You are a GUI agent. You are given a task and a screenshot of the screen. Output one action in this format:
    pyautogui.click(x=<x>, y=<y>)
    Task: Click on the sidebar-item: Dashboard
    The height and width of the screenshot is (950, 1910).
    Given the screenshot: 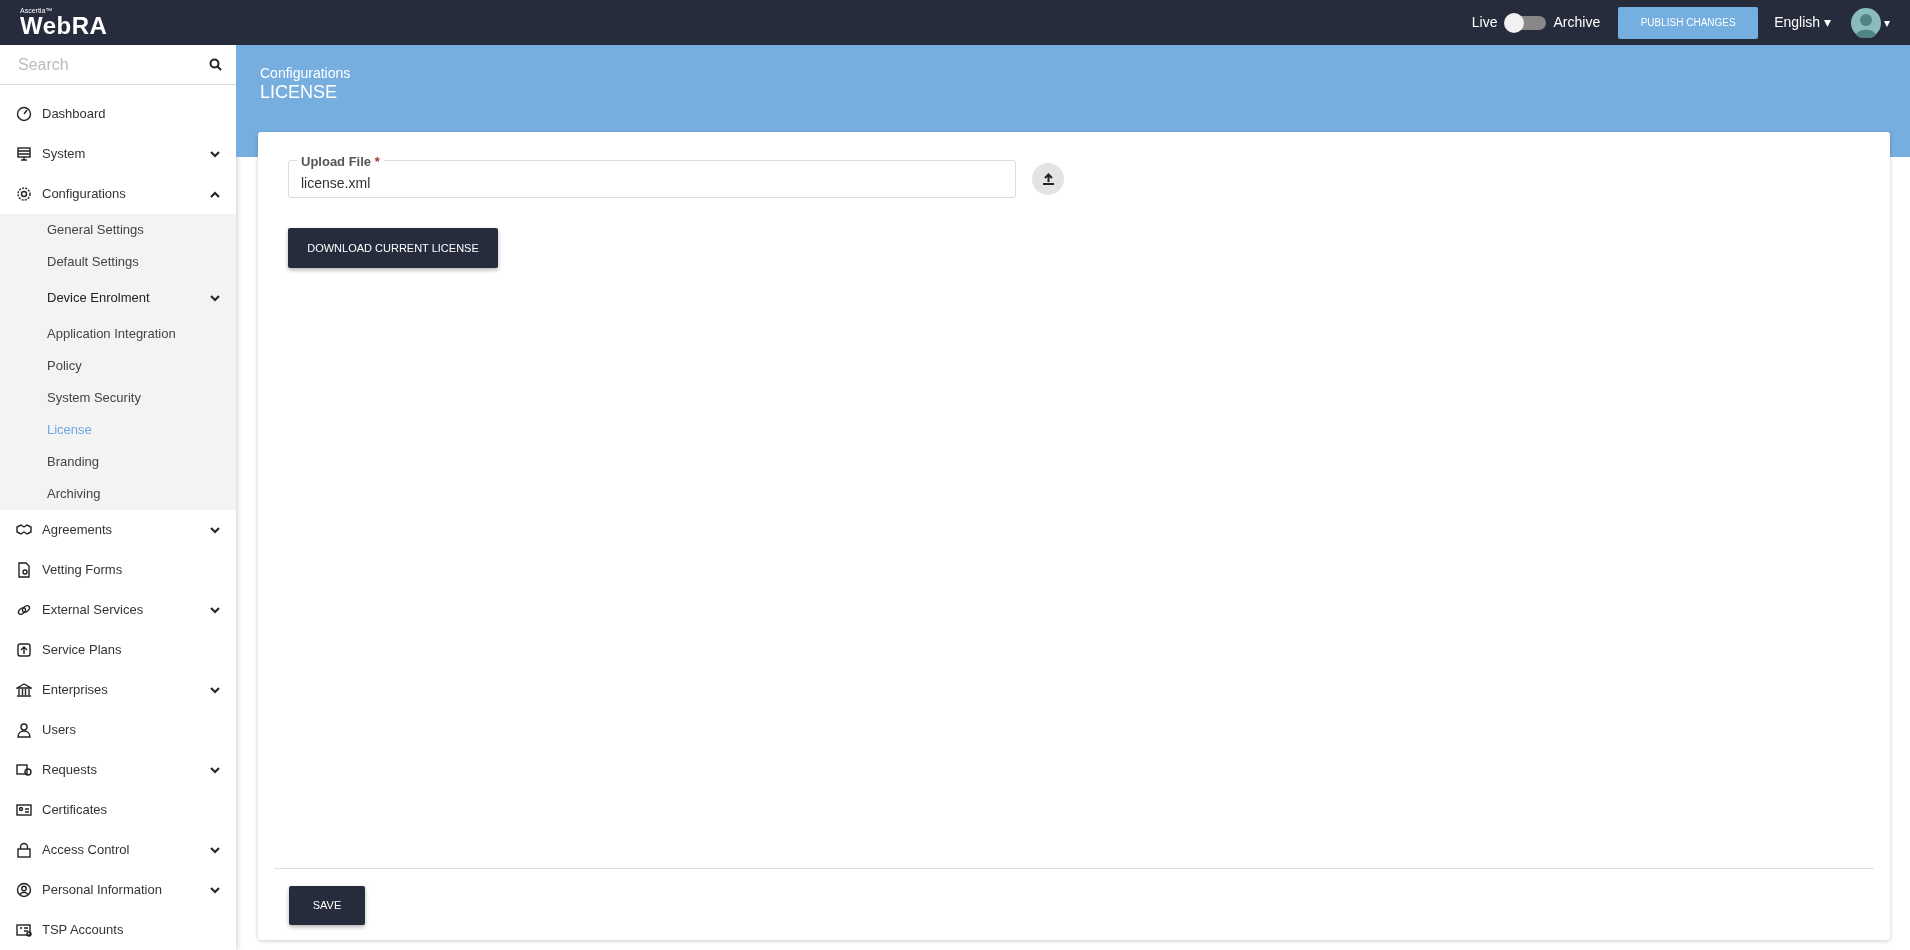 What is the action you would take?
    pyautogui.click(x=118, y=114)
    